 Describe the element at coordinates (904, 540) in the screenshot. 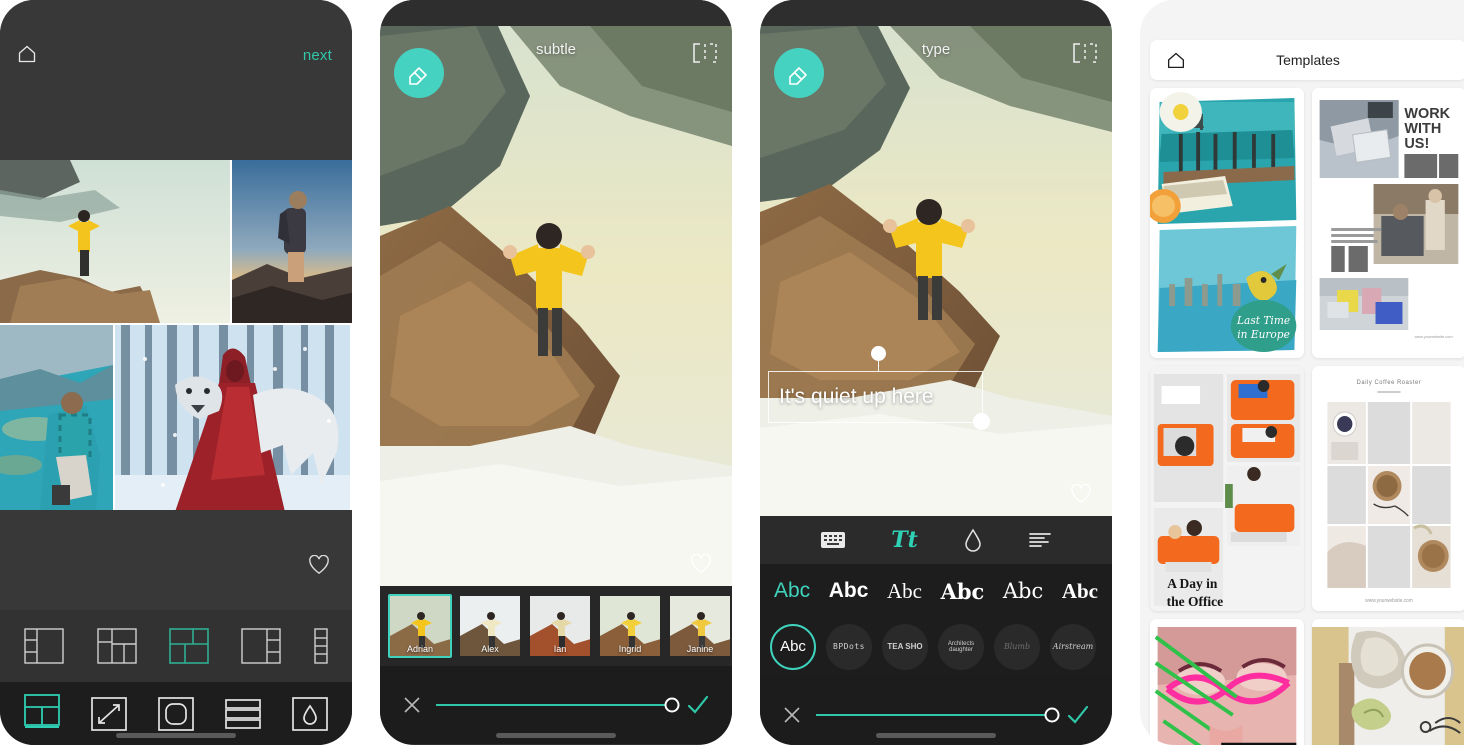

I see `text-style-icon: Tt` at that location.